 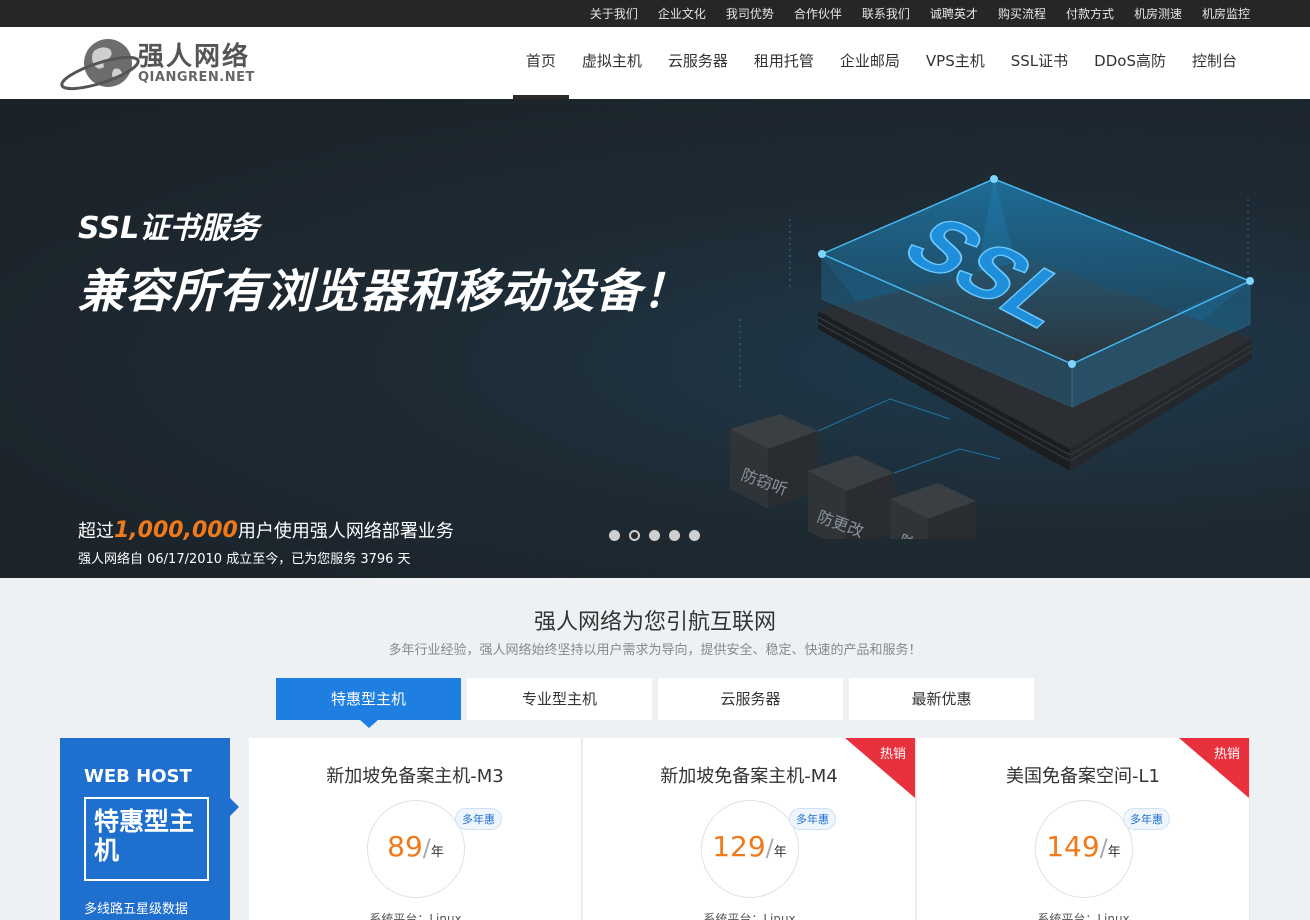 I want to click on site-logo: 强人网络 QIANGREN.NET, so click(x=165, y=63).